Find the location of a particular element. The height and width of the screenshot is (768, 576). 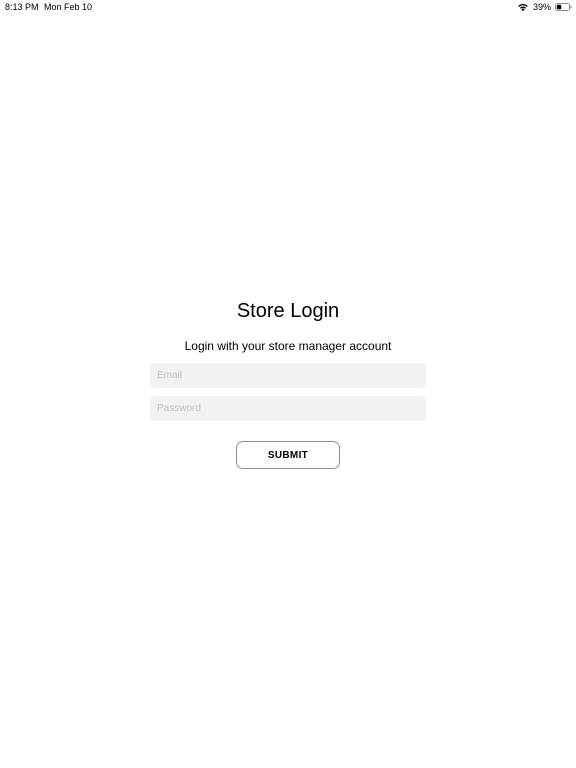

wifi-icon is located at coordinates (523, 8).